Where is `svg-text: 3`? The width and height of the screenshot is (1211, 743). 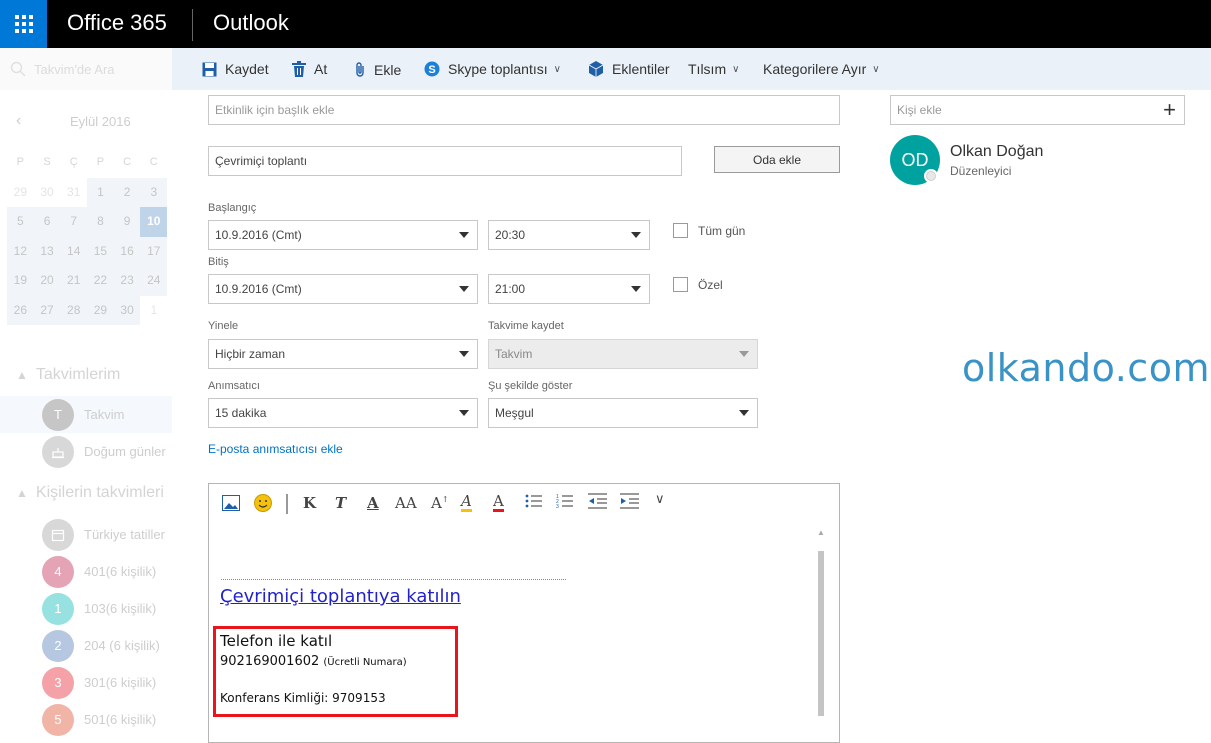 svg-text: 3 is located at coordinates (557, 507).